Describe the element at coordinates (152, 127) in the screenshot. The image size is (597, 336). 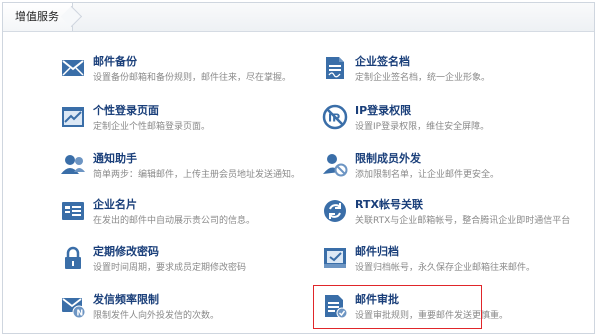
I see `service-desc: 定制企业个性邮箱登录页面。` at that location.